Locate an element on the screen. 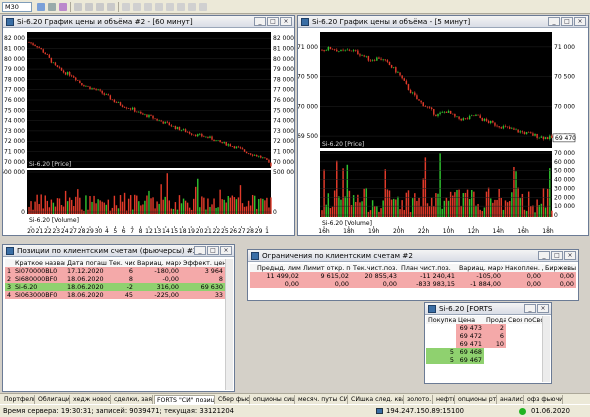 The height and width of the screenshot is (417, 590). fib-icon is located at coordinates (148, 7).